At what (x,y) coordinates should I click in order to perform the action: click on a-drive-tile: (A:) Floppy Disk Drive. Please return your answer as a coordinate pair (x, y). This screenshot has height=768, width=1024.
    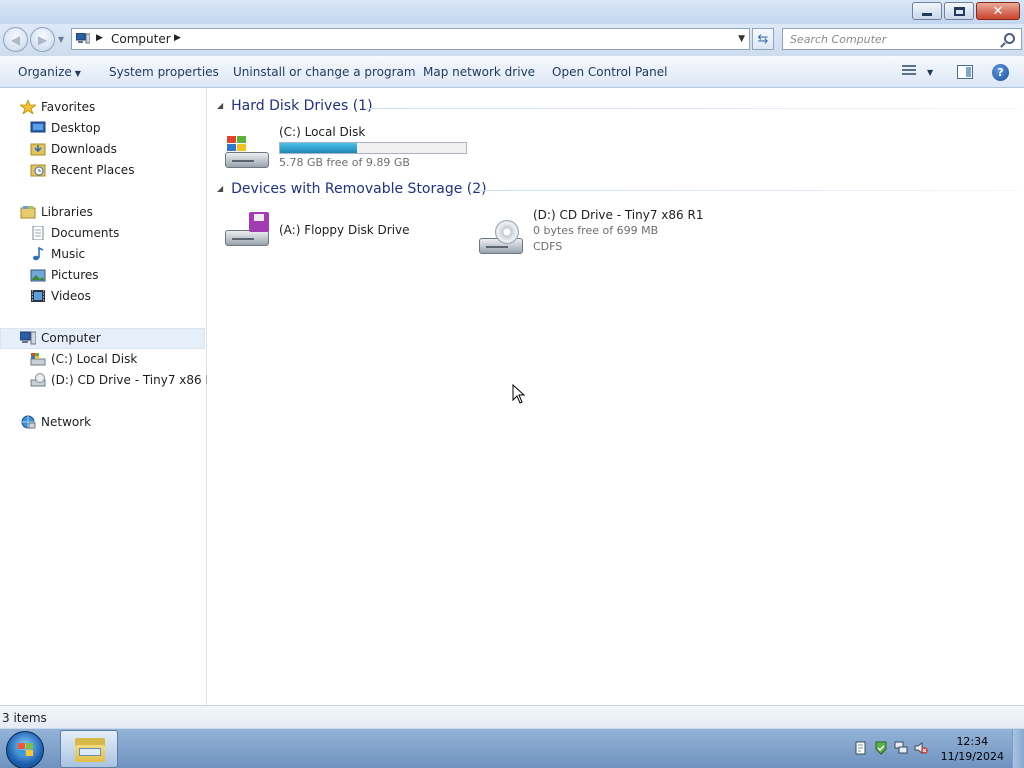
    Looking at the image, I should click on (337, 233).